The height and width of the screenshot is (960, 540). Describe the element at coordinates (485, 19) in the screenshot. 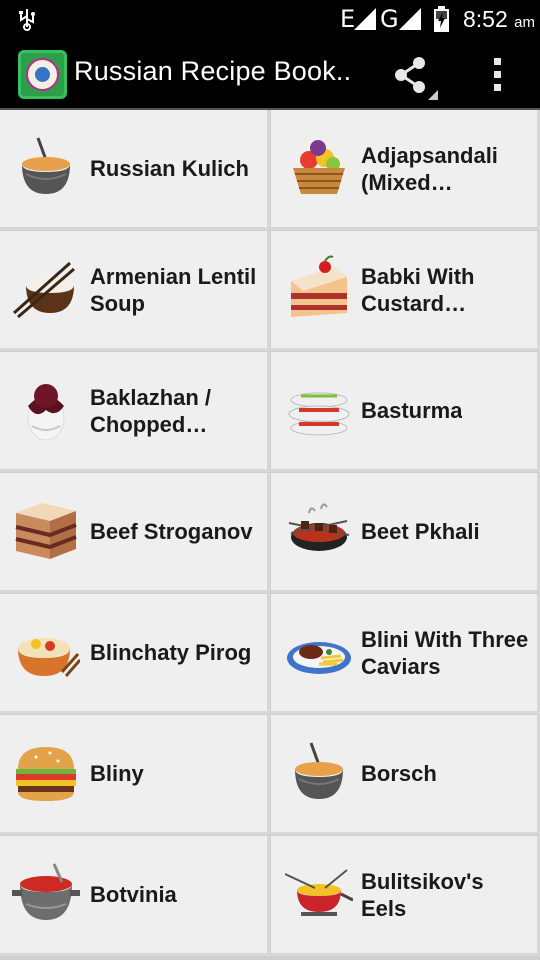

I see `clock-time: 8:52` at that location.